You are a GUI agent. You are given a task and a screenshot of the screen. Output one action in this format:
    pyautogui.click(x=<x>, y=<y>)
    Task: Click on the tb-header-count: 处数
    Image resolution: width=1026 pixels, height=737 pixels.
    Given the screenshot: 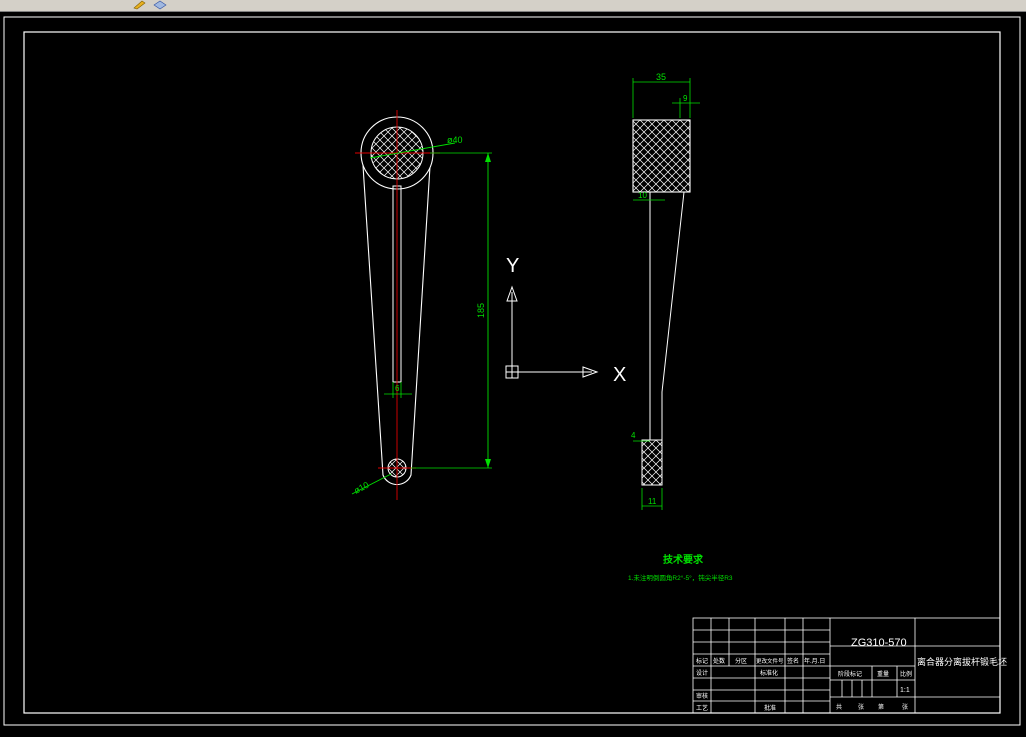 What is the action you would take?
    pyautogui.click(x=719, y=661)
    